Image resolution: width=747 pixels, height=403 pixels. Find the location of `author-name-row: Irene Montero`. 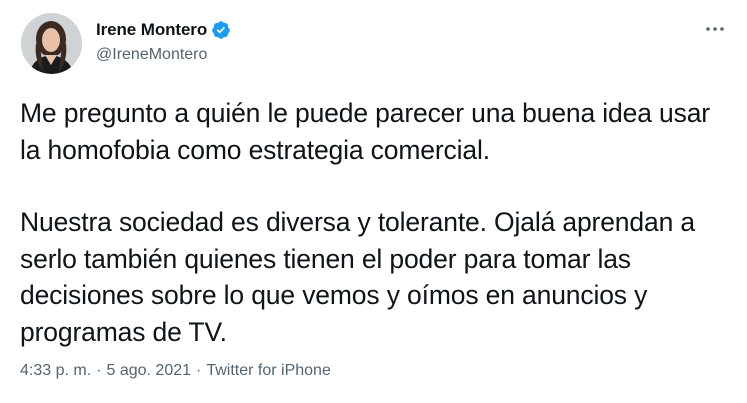

author-name-row: Irene Montero is located at coordinates (163, 30).